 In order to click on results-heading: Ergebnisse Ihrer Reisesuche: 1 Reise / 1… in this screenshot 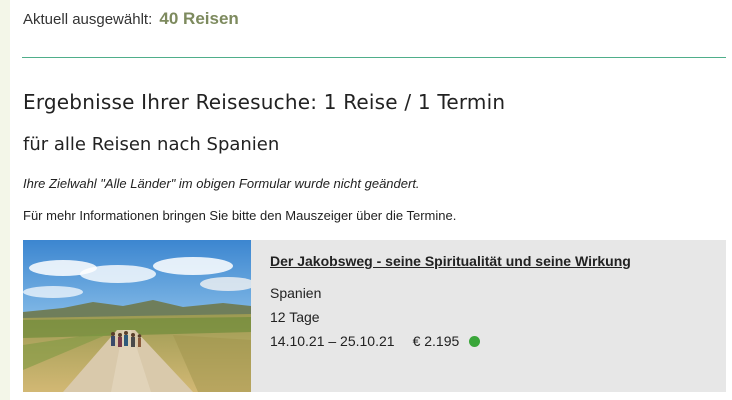, I will do `click(264, 102)`.